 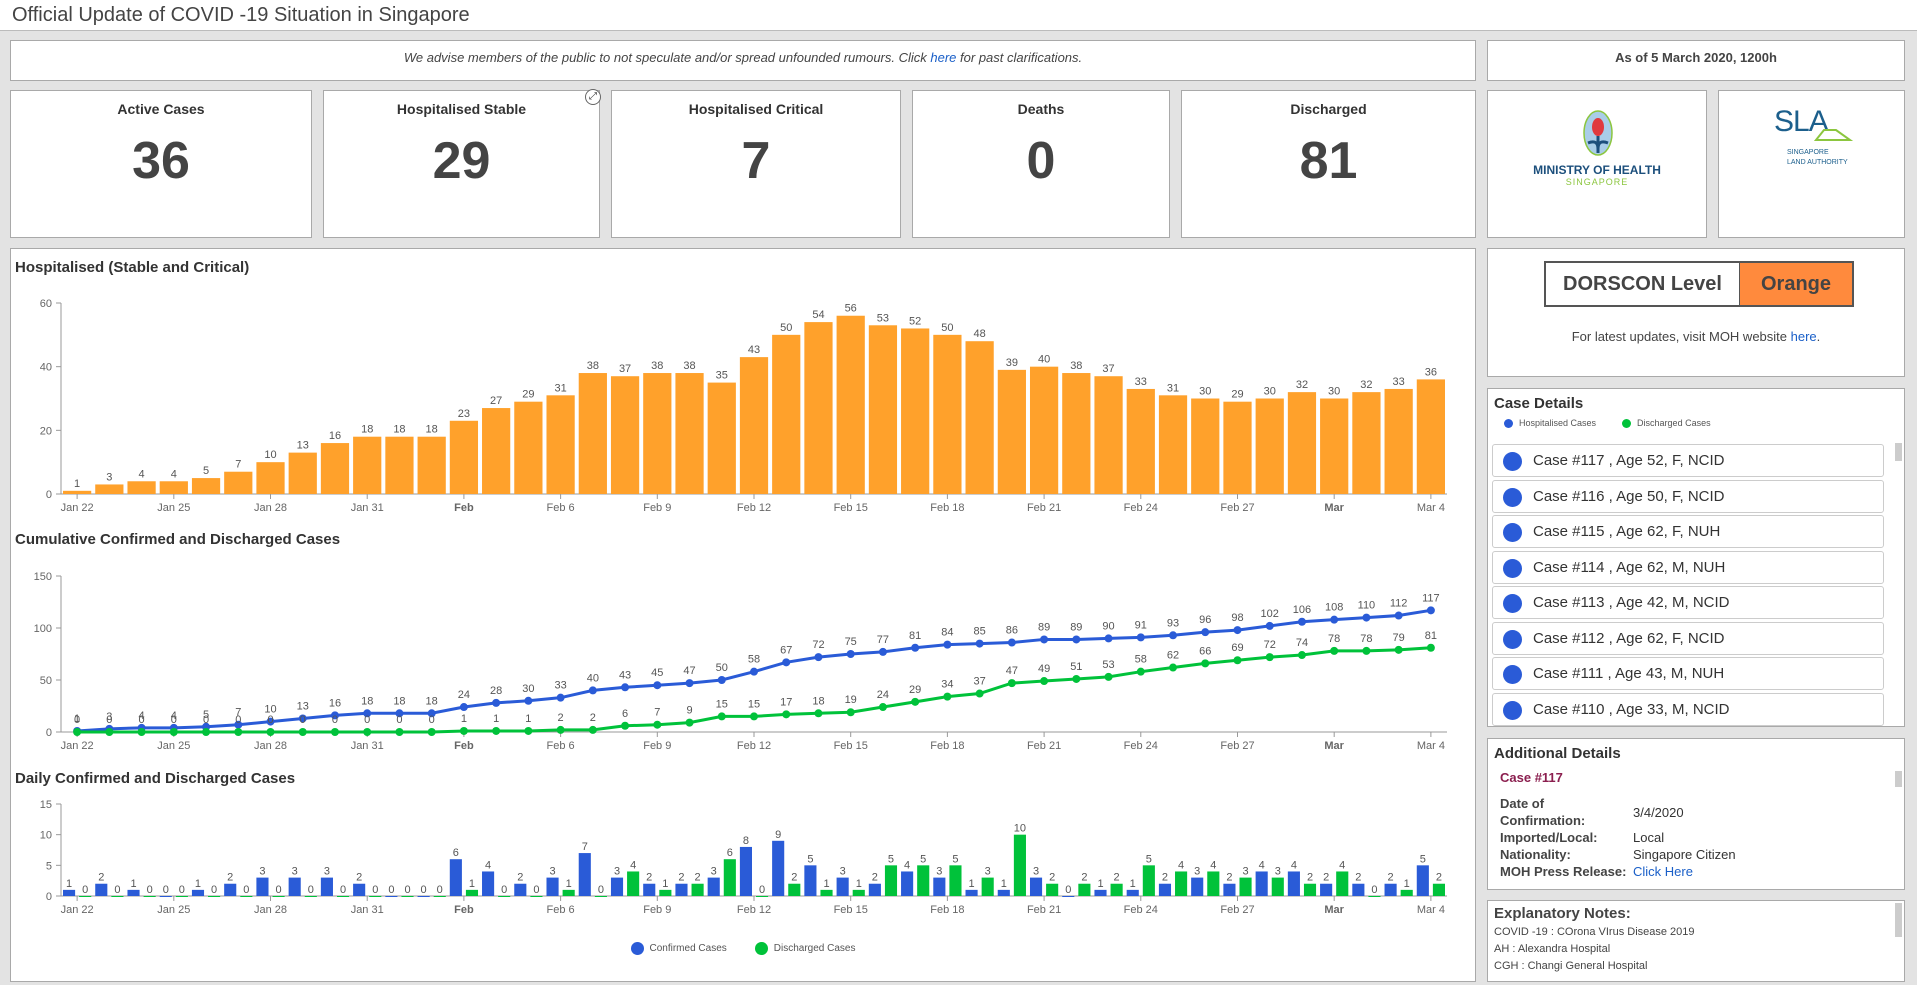 I want to click on moh-website-link: here, so click(x=1804, y=336).